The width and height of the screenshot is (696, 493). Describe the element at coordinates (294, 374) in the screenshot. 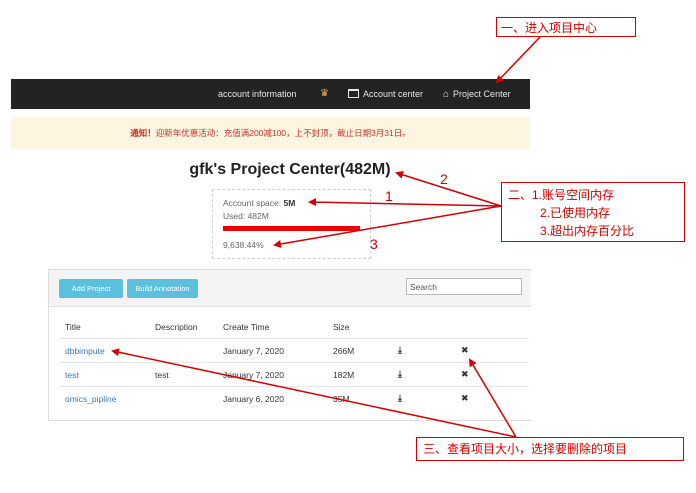

I see `table-row: test test January 7, 2020 182M ⤓ ✖` at that location.